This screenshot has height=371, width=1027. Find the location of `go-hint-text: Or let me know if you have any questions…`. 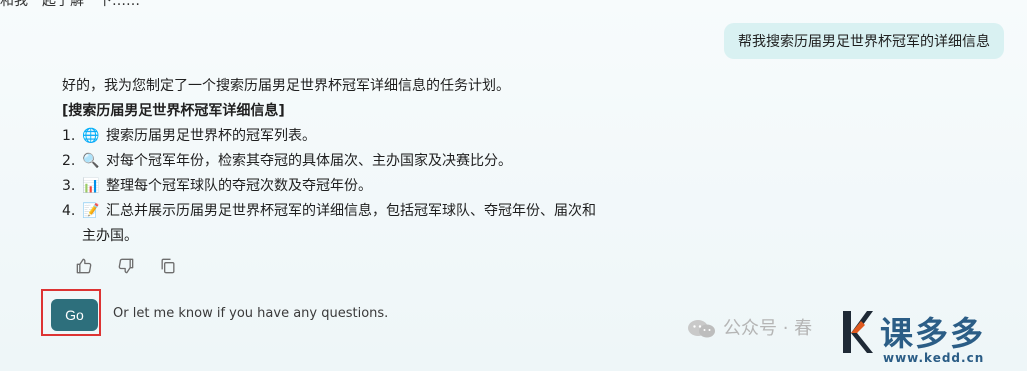

go-hint-text: Or let me know if you have any questions… is located at coordinates (251, 313).